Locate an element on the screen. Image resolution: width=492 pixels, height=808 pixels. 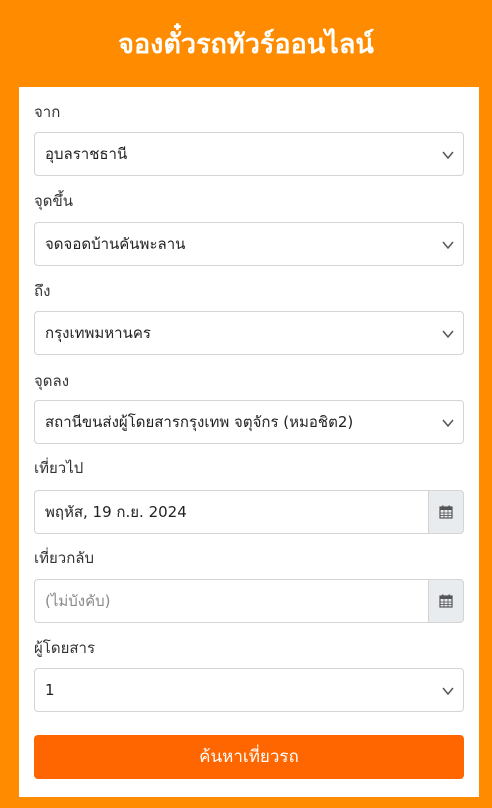
return-date-placeholder: (ไม่บังคับ) is located at coordinates (78, 601).